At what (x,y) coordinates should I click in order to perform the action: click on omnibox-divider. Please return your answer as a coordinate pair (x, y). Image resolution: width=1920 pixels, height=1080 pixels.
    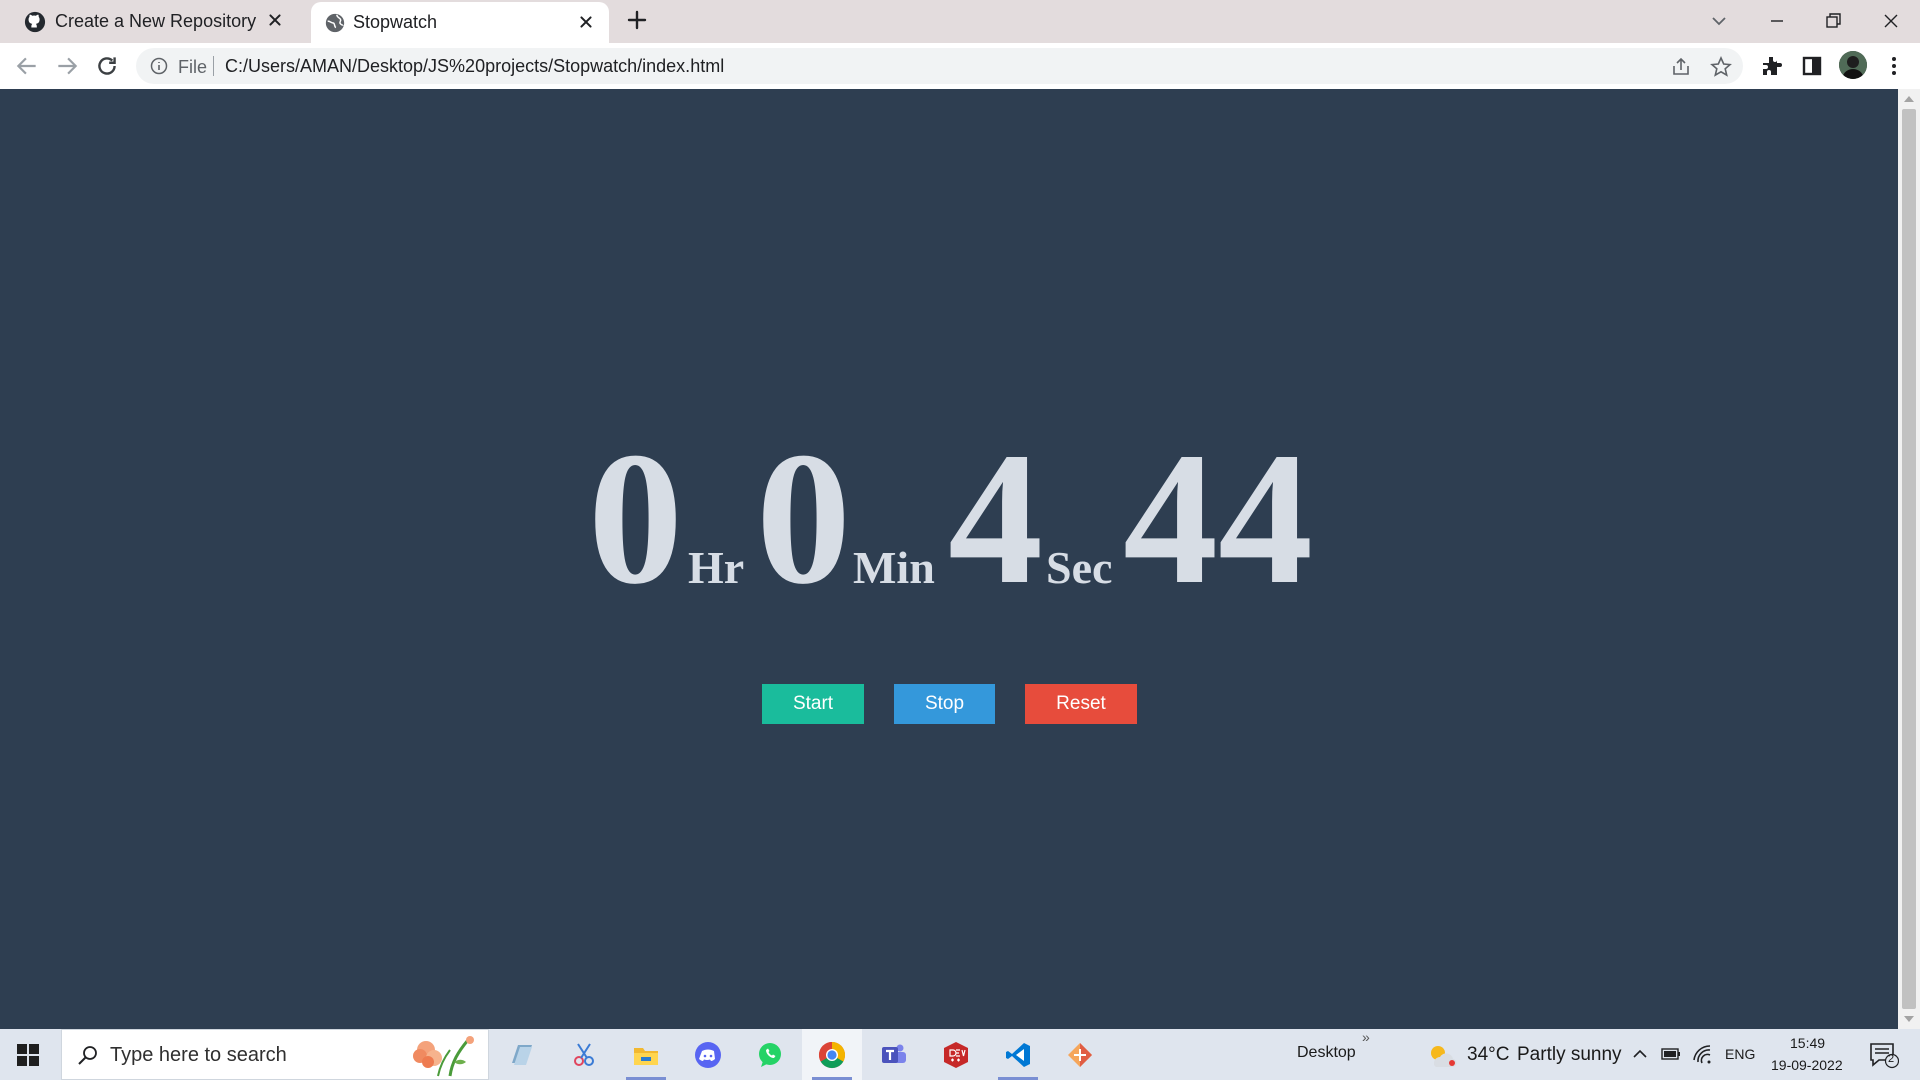
    Looking at the image, I should click on (213, 66).